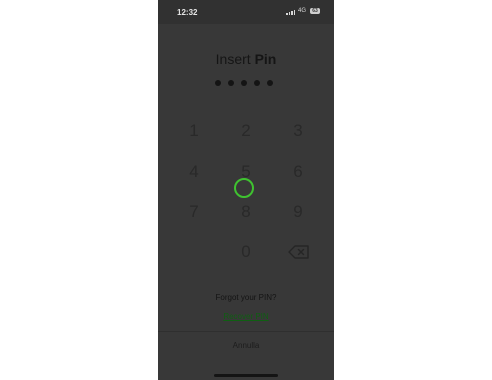 This screenshot has width=492, height=380. I want to click on key-0: 0, so click(246, 252).